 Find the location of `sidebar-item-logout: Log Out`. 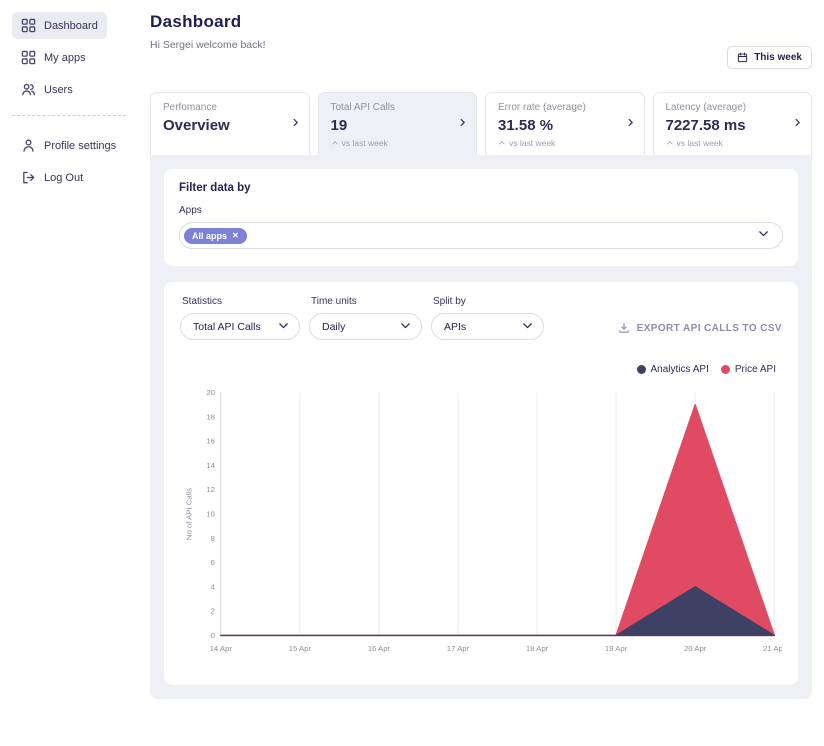

sidebar-item-logout: Log Out is located at coordinates (52, 177).